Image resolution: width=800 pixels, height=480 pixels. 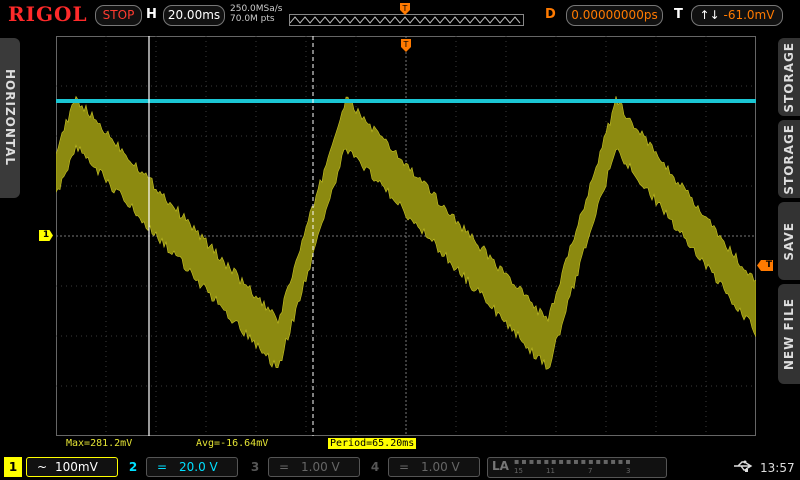 I want to click on channel-1-scale: 100mV, so click(x=76, y=467).